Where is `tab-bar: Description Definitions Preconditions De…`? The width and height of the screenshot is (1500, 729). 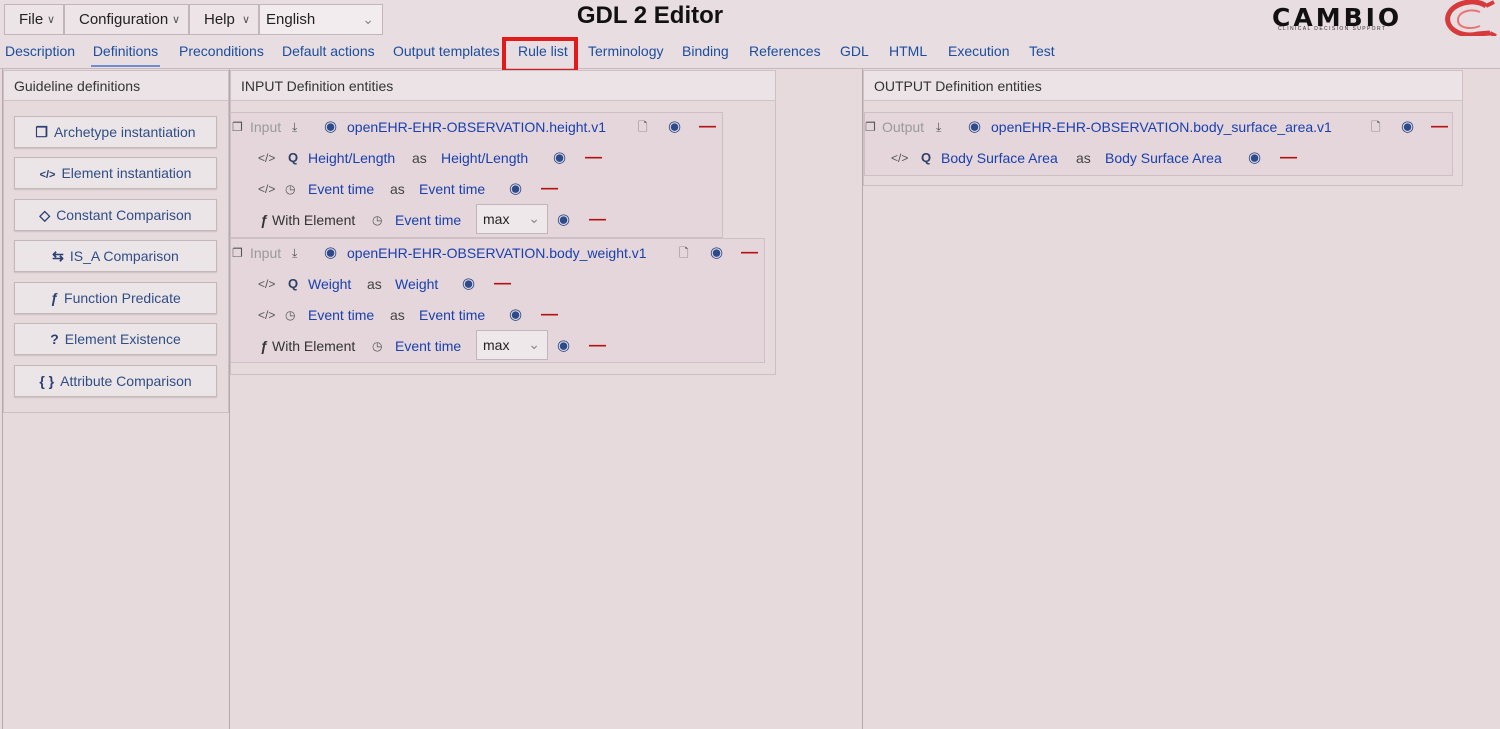 tab-bar: Description Definitions Preconditions De… is located at coordinates (750, 52).